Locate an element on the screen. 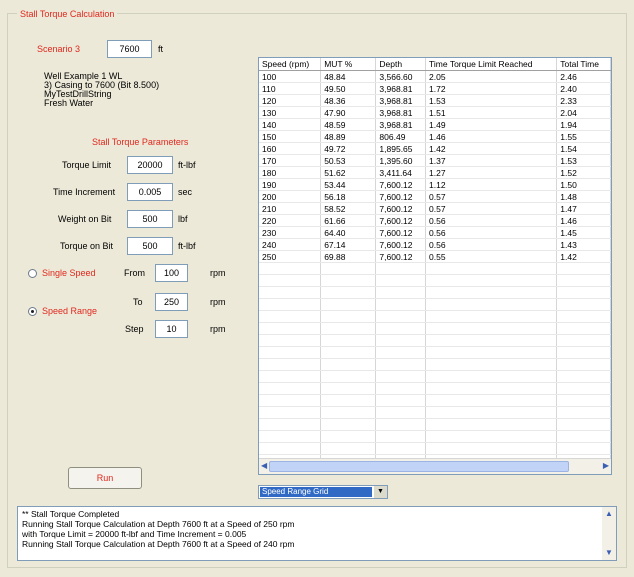 The height and width of the screenshot is (577, 634). single-speed-label: Single Speed is located at coordinates (69, 273).